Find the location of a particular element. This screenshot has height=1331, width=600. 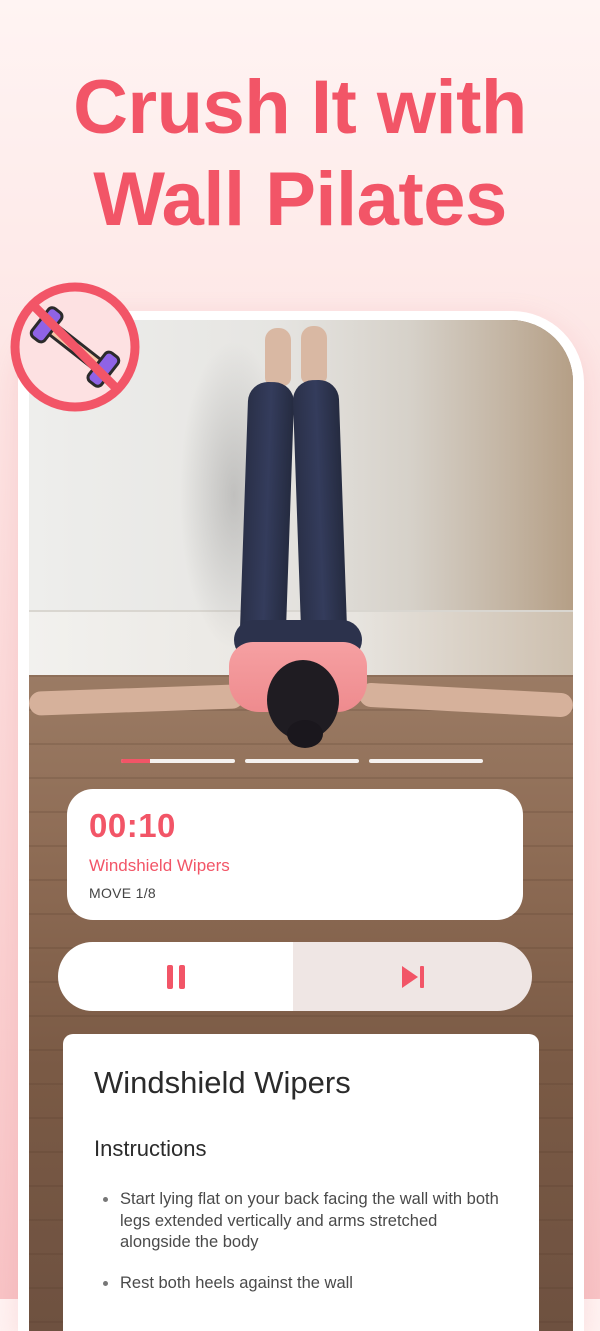

pause-button is located at coordinates (175, 976).